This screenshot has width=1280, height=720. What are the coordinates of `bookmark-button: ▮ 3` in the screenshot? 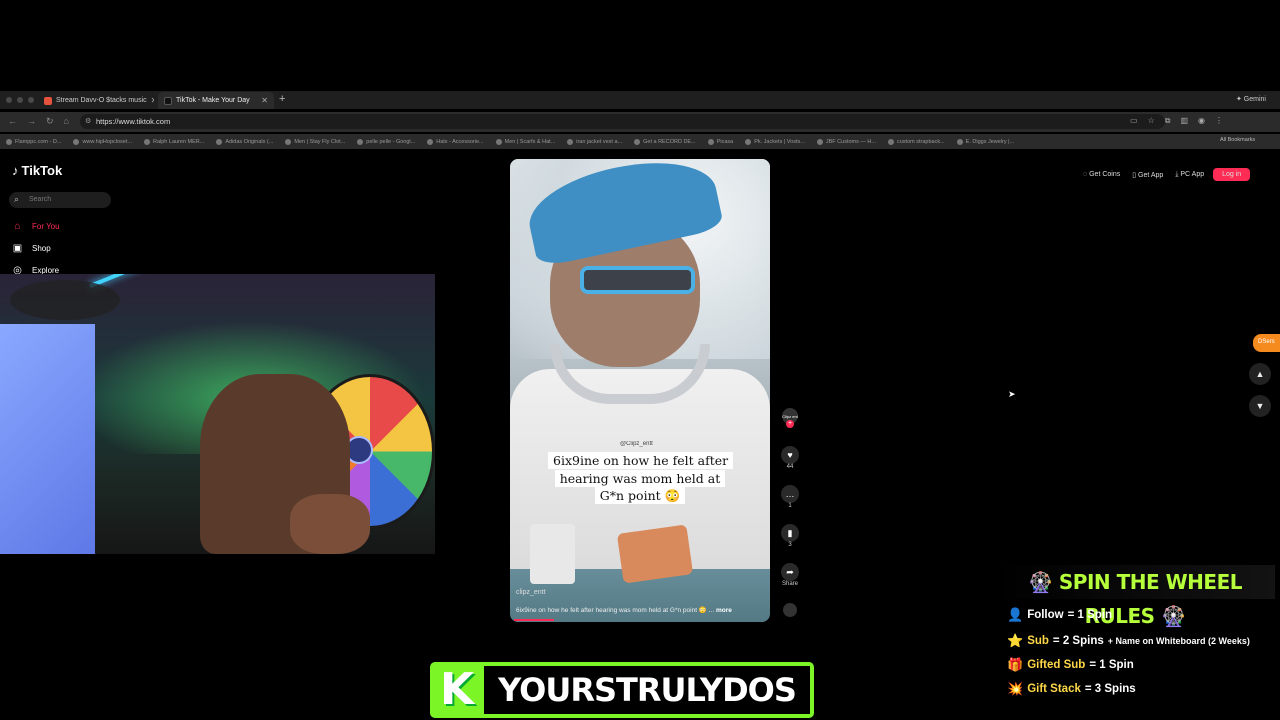 It's located at (790, 536).